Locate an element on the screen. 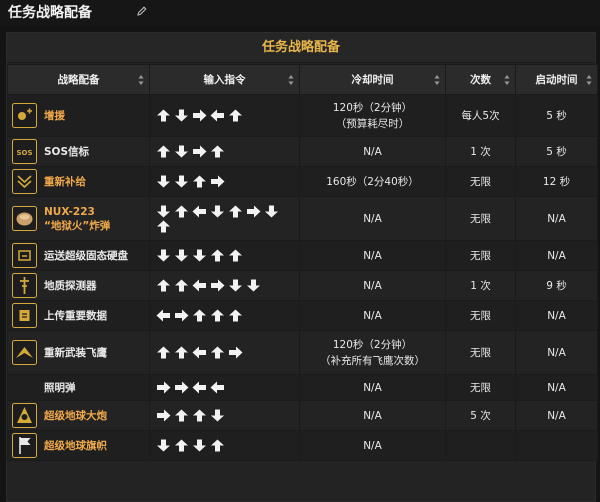  super-earth-cannon-icon is located at coordinates (24, 415).